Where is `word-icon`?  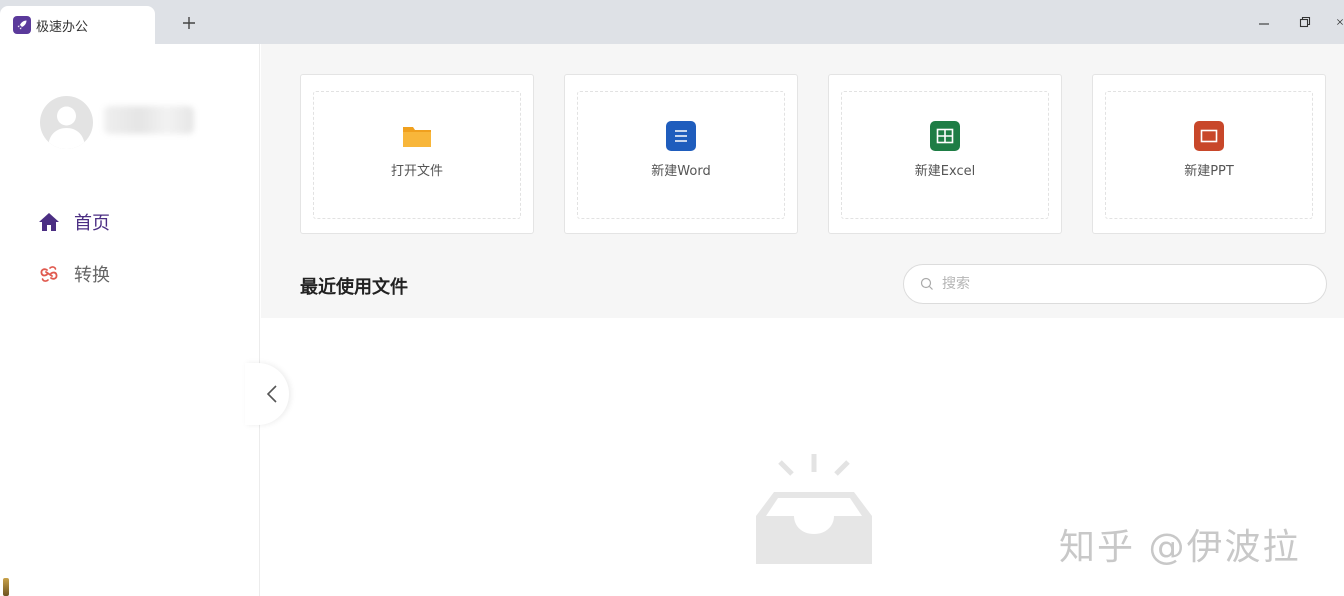
word-icon is located at coordinates (681, 136).